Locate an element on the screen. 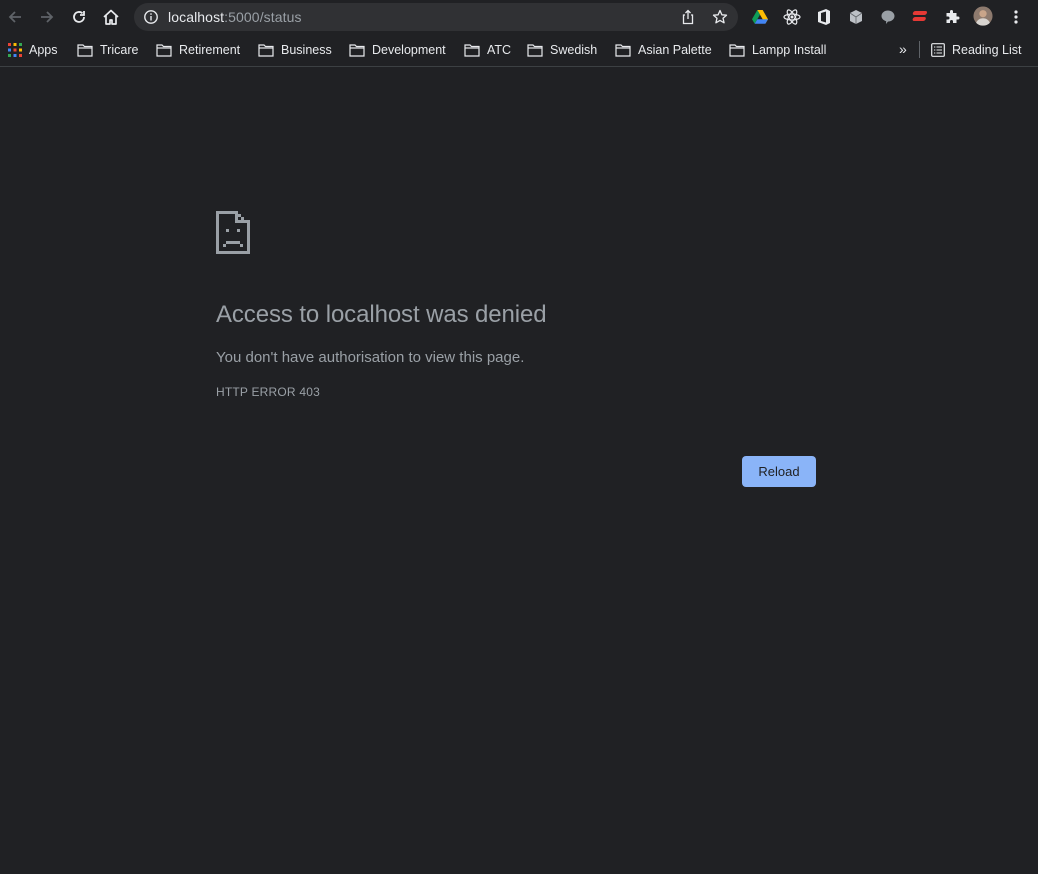 The height and width of the screenshot is (874, 1038). reading-list-icon is located at coordinates (938, 50).